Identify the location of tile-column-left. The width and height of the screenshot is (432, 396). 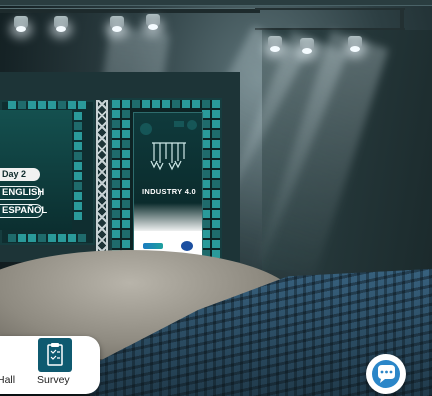
(78, 166).